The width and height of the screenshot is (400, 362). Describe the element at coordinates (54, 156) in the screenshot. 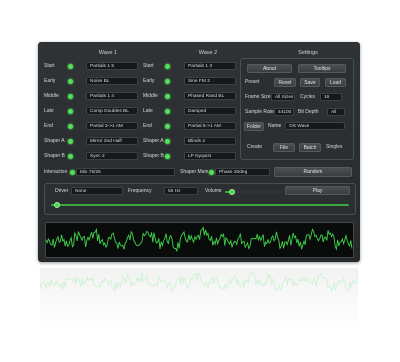

I see `row-label-w1: Shaper B` at that location.